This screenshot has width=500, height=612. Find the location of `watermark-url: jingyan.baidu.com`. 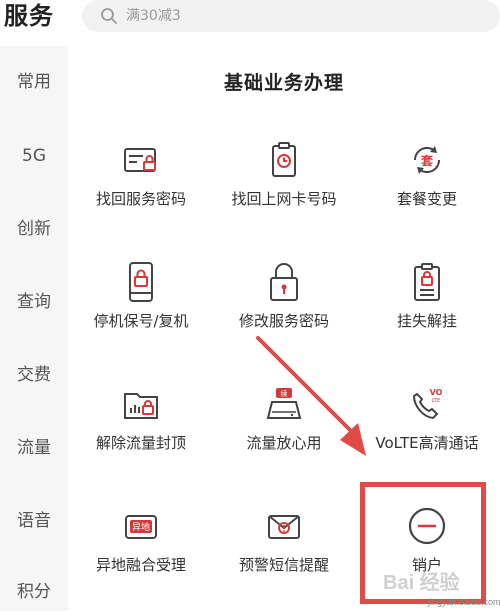

watermark-url: jingyan.baidu.com is located at coordinates (464, 602).